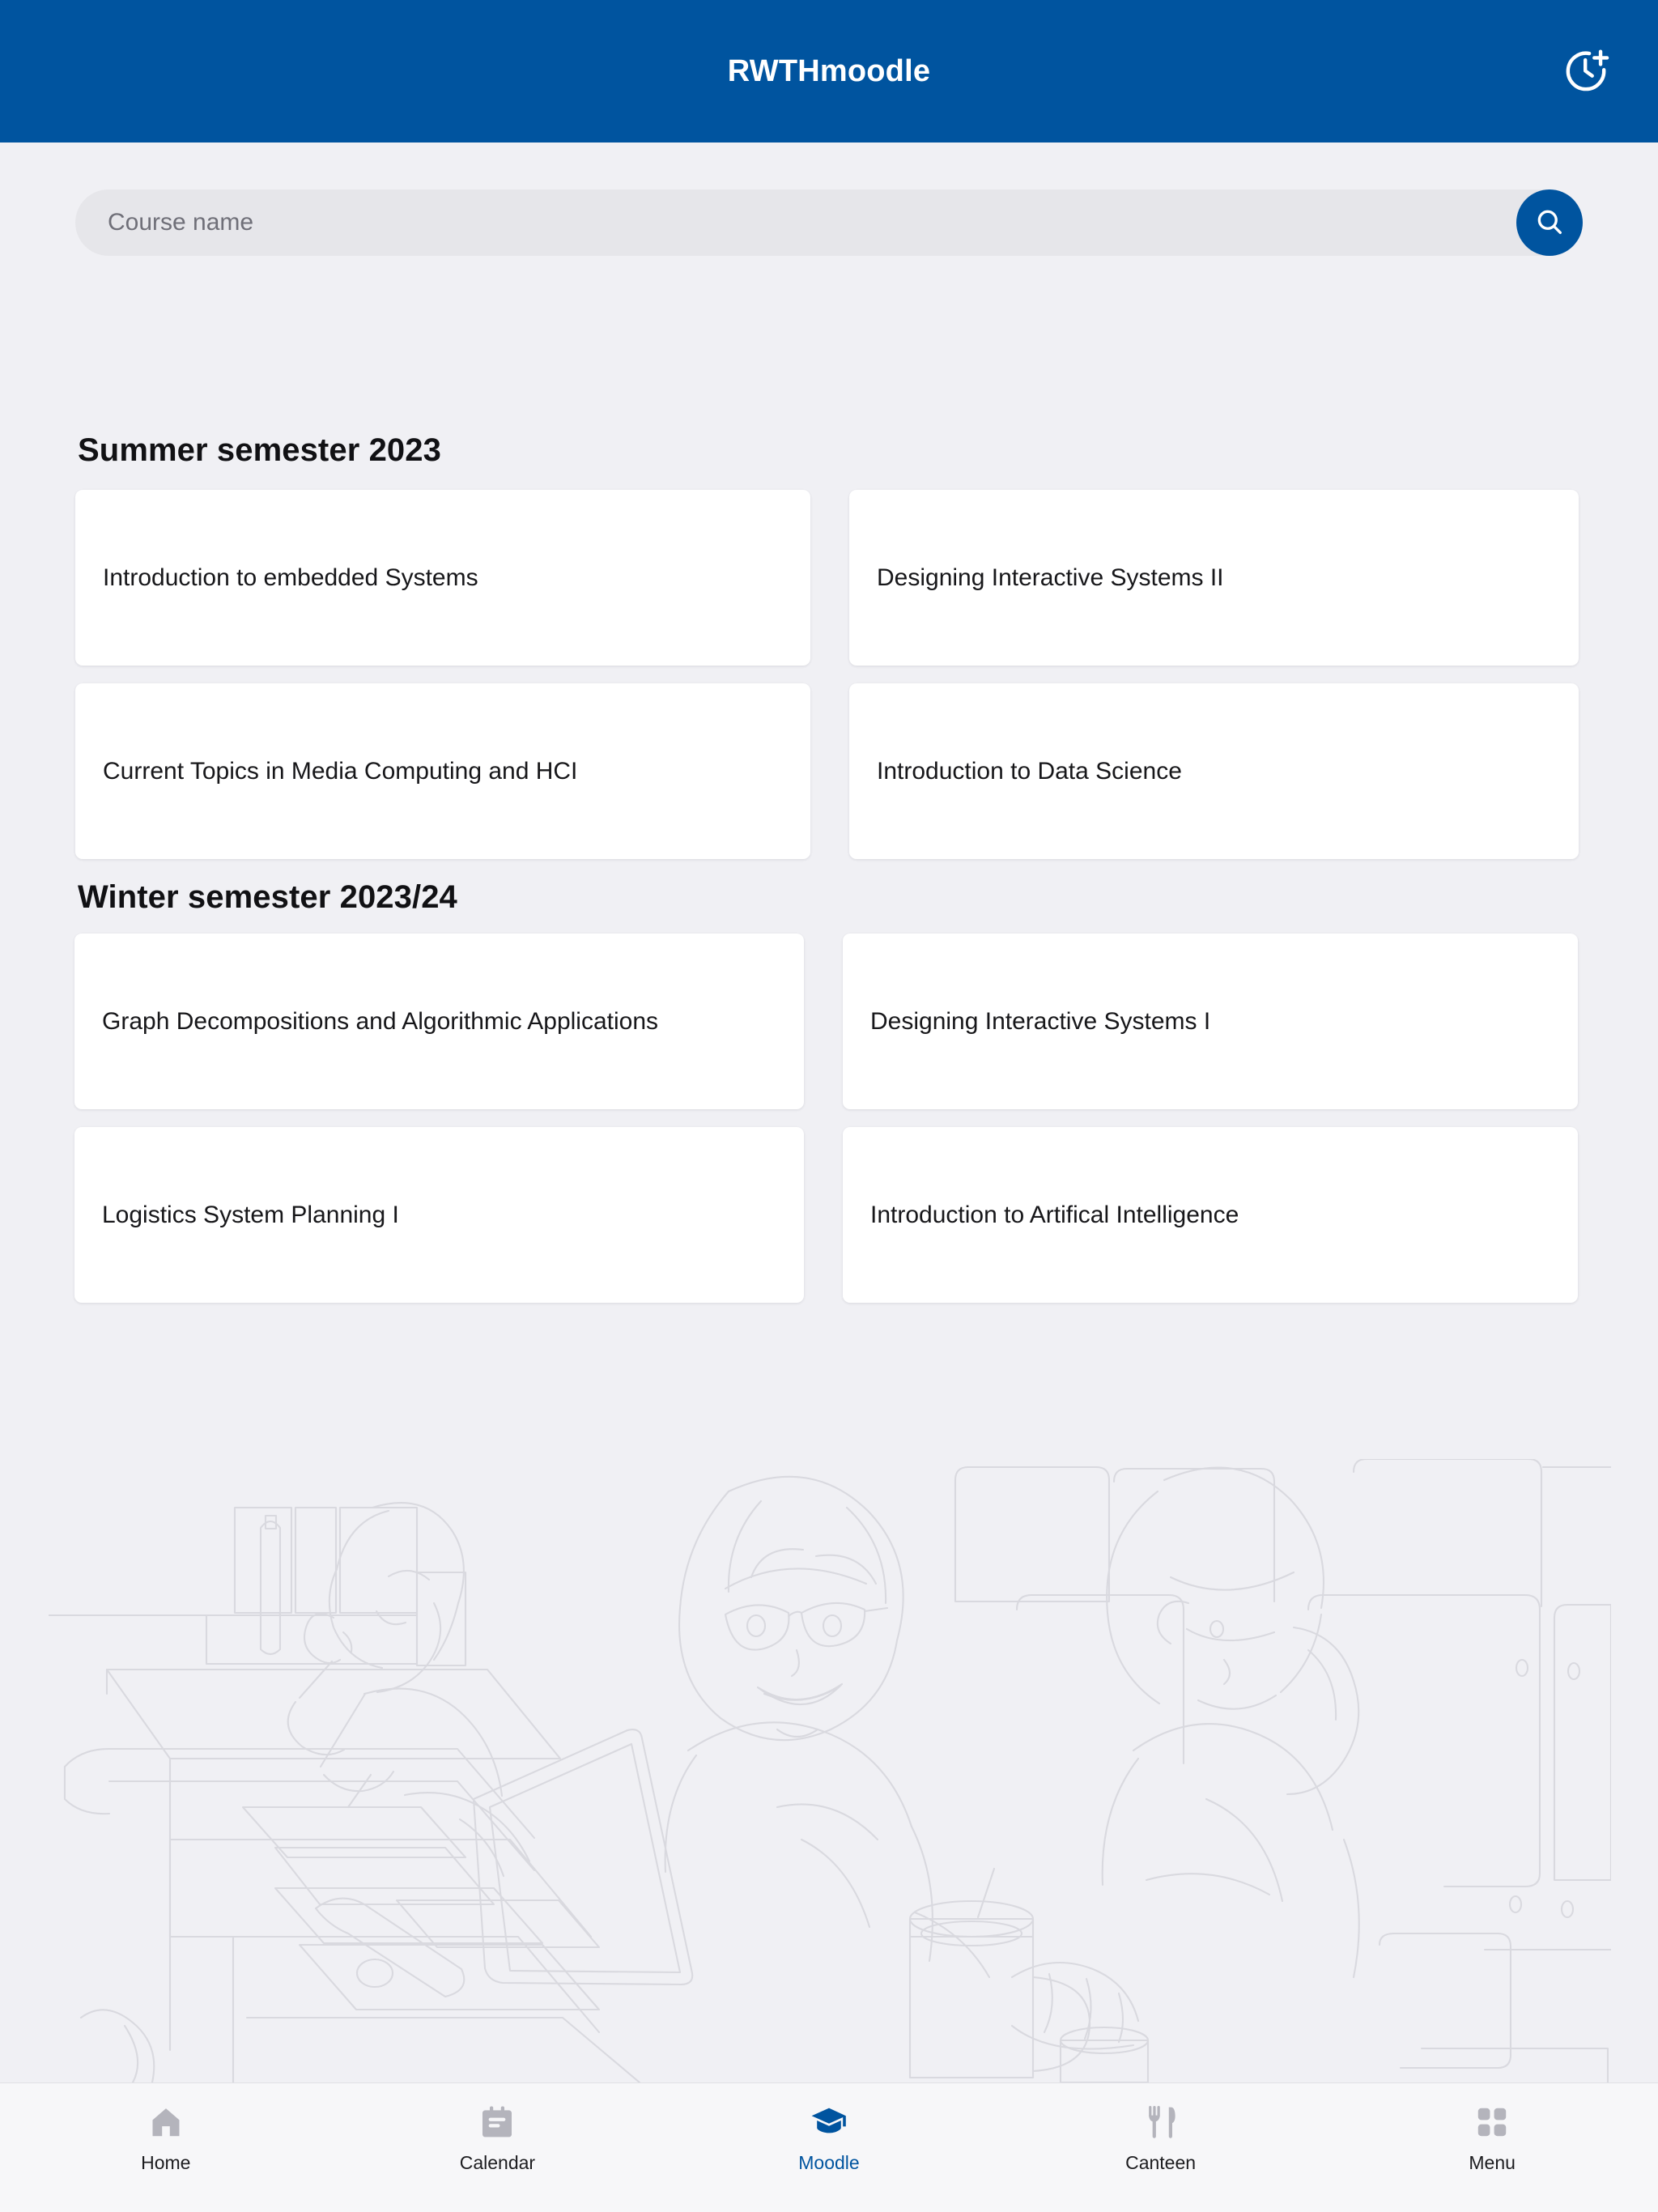 This screenshot has width=1658, height=2212. I want to click on fork-knife-icon, so click(1160, 2122).